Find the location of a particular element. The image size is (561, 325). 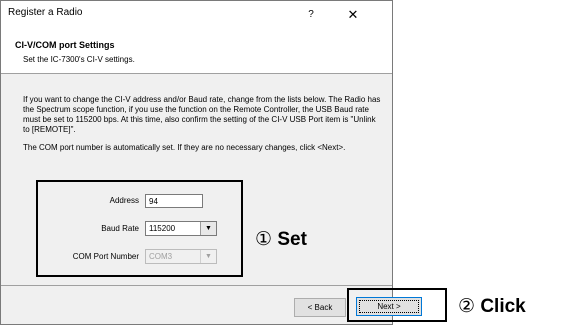

settings-highlight-box is located at coordinates (139, 228).